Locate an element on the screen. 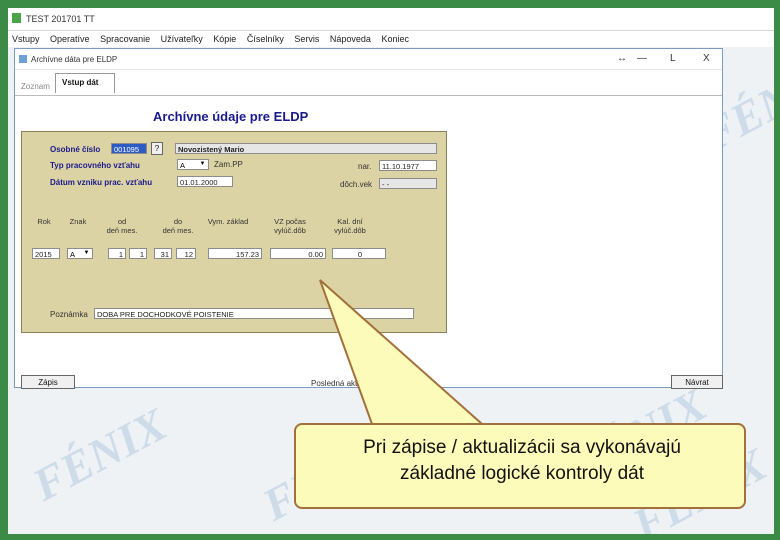 The width and height of the screenshot is (780, 540). app-title: TEST 201701 TT is located at coordinates (60, 19).